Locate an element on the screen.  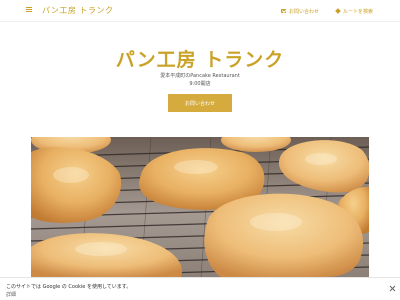
site-header: パン工房 トランク お問い合わせ ルートを検索 is located at coordinates (200, 11).